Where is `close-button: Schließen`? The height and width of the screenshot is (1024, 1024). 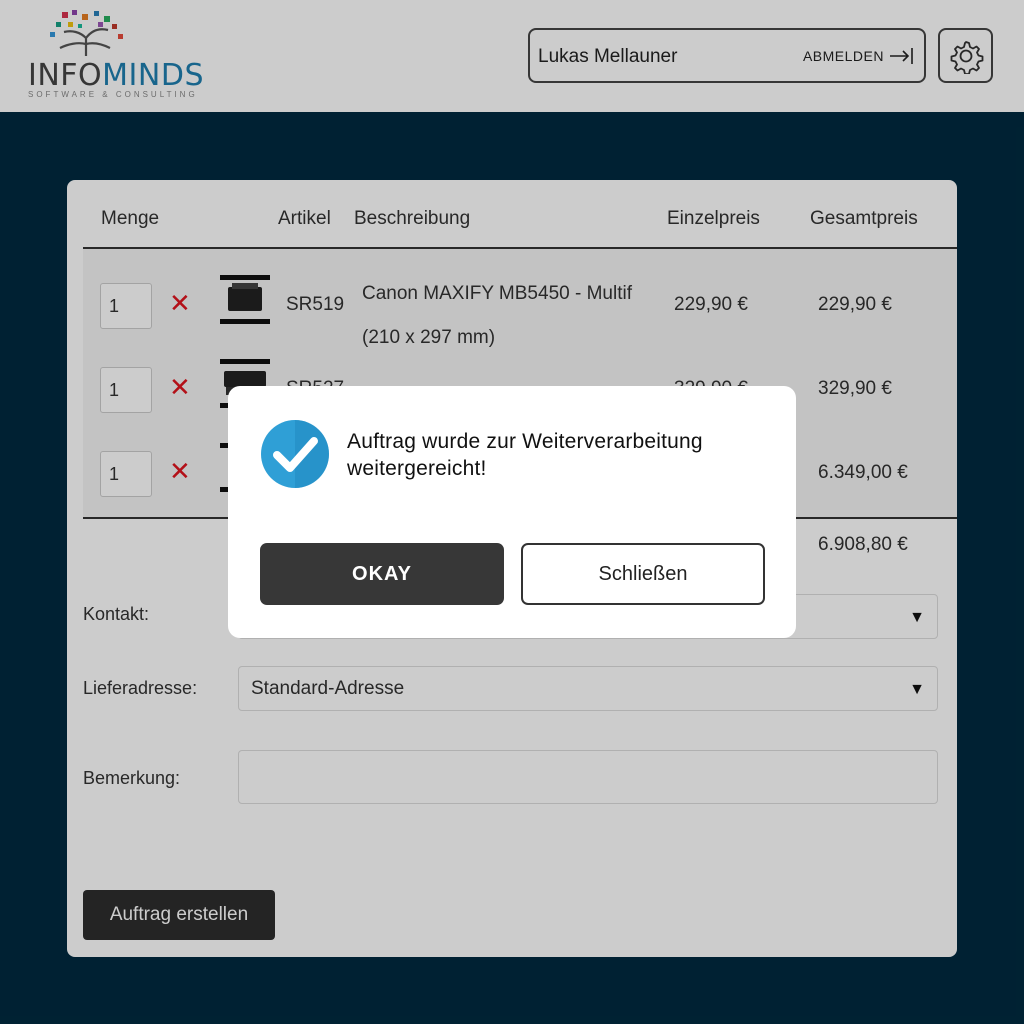 close-button: Schließen is located at coordinates (643, 574).